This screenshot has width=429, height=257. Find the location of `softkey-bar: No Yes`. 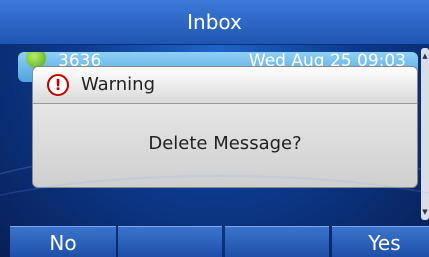

softkey-bar: No Yes is located at coordinates (214, 241).